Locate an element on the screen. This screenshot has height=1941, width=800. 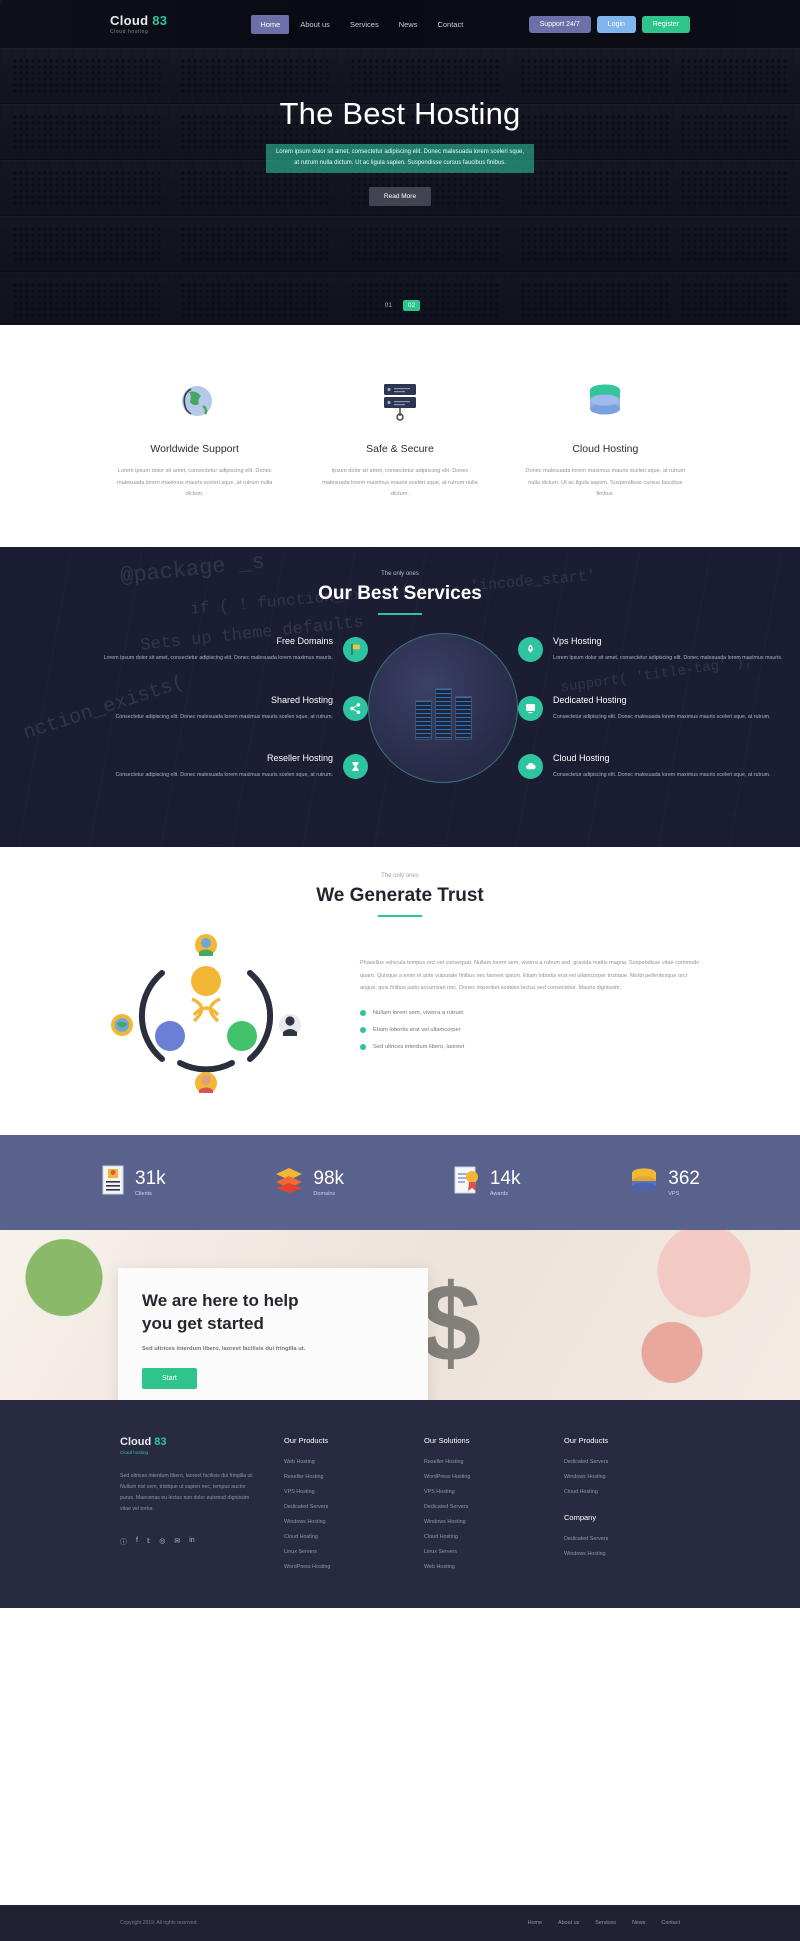
nav-item-news: News is located at coordinates (408, 24).